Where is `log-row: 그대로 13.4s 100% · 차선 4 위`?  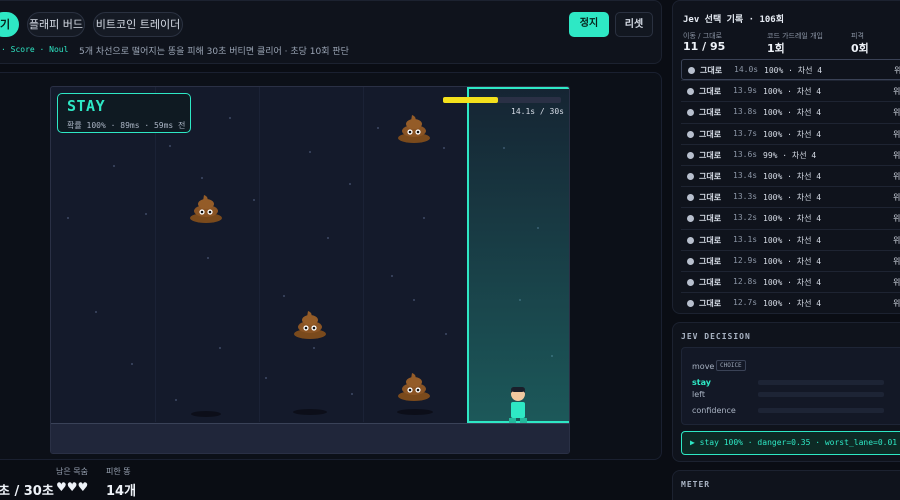
log-row: 그대로 13.4s 100% · 차선 4 위 is located at coordinates (790, 175).